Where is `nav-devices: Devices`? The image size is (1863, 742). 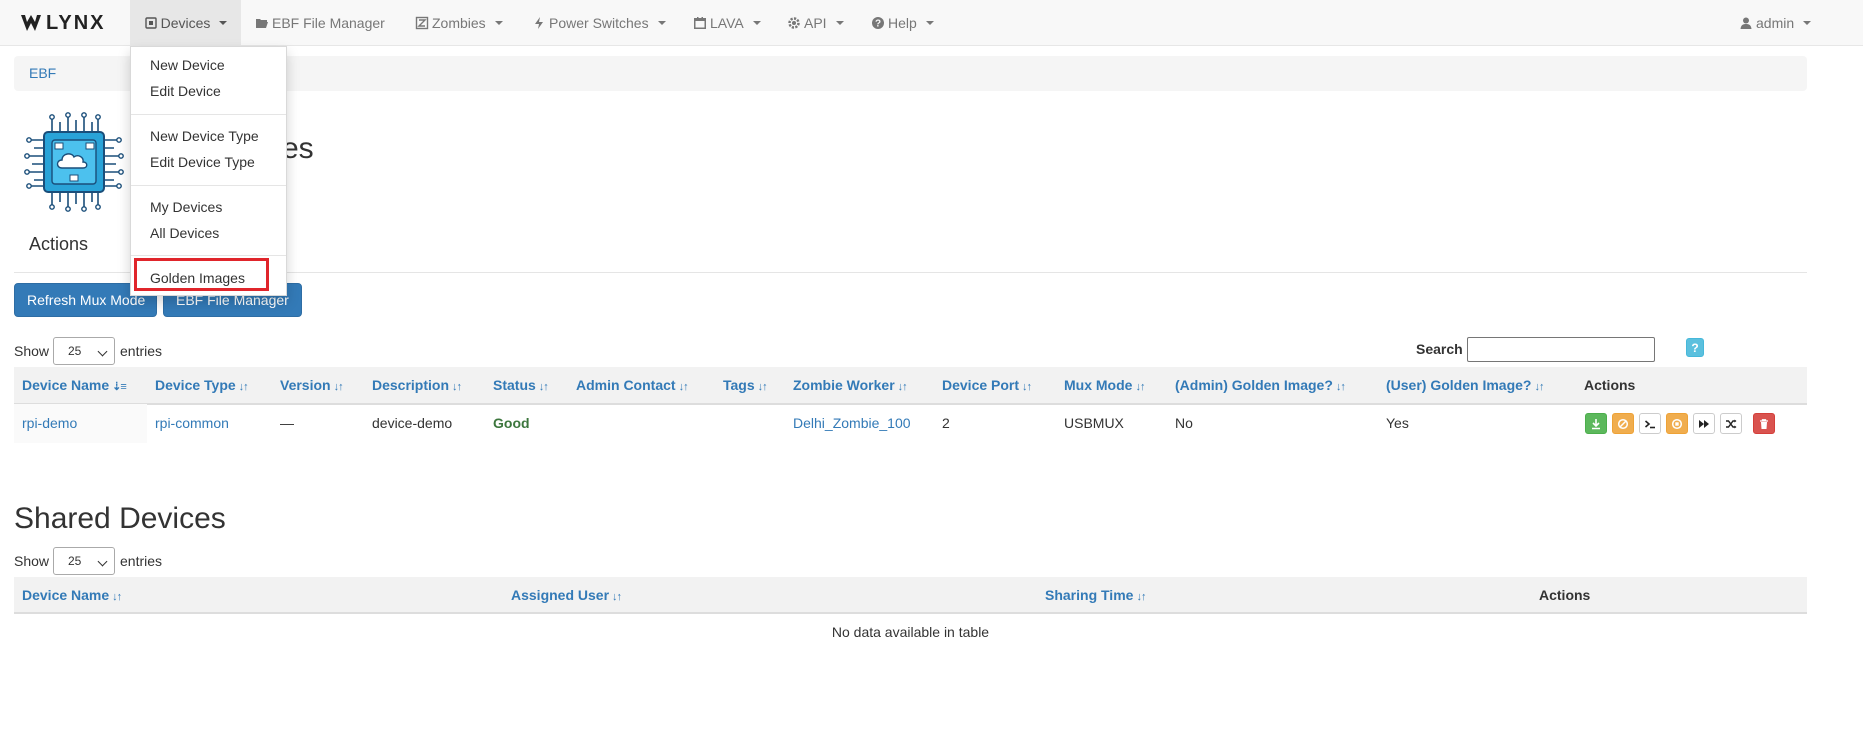
nav-devices: Devices is located at coordinates (185, 23).